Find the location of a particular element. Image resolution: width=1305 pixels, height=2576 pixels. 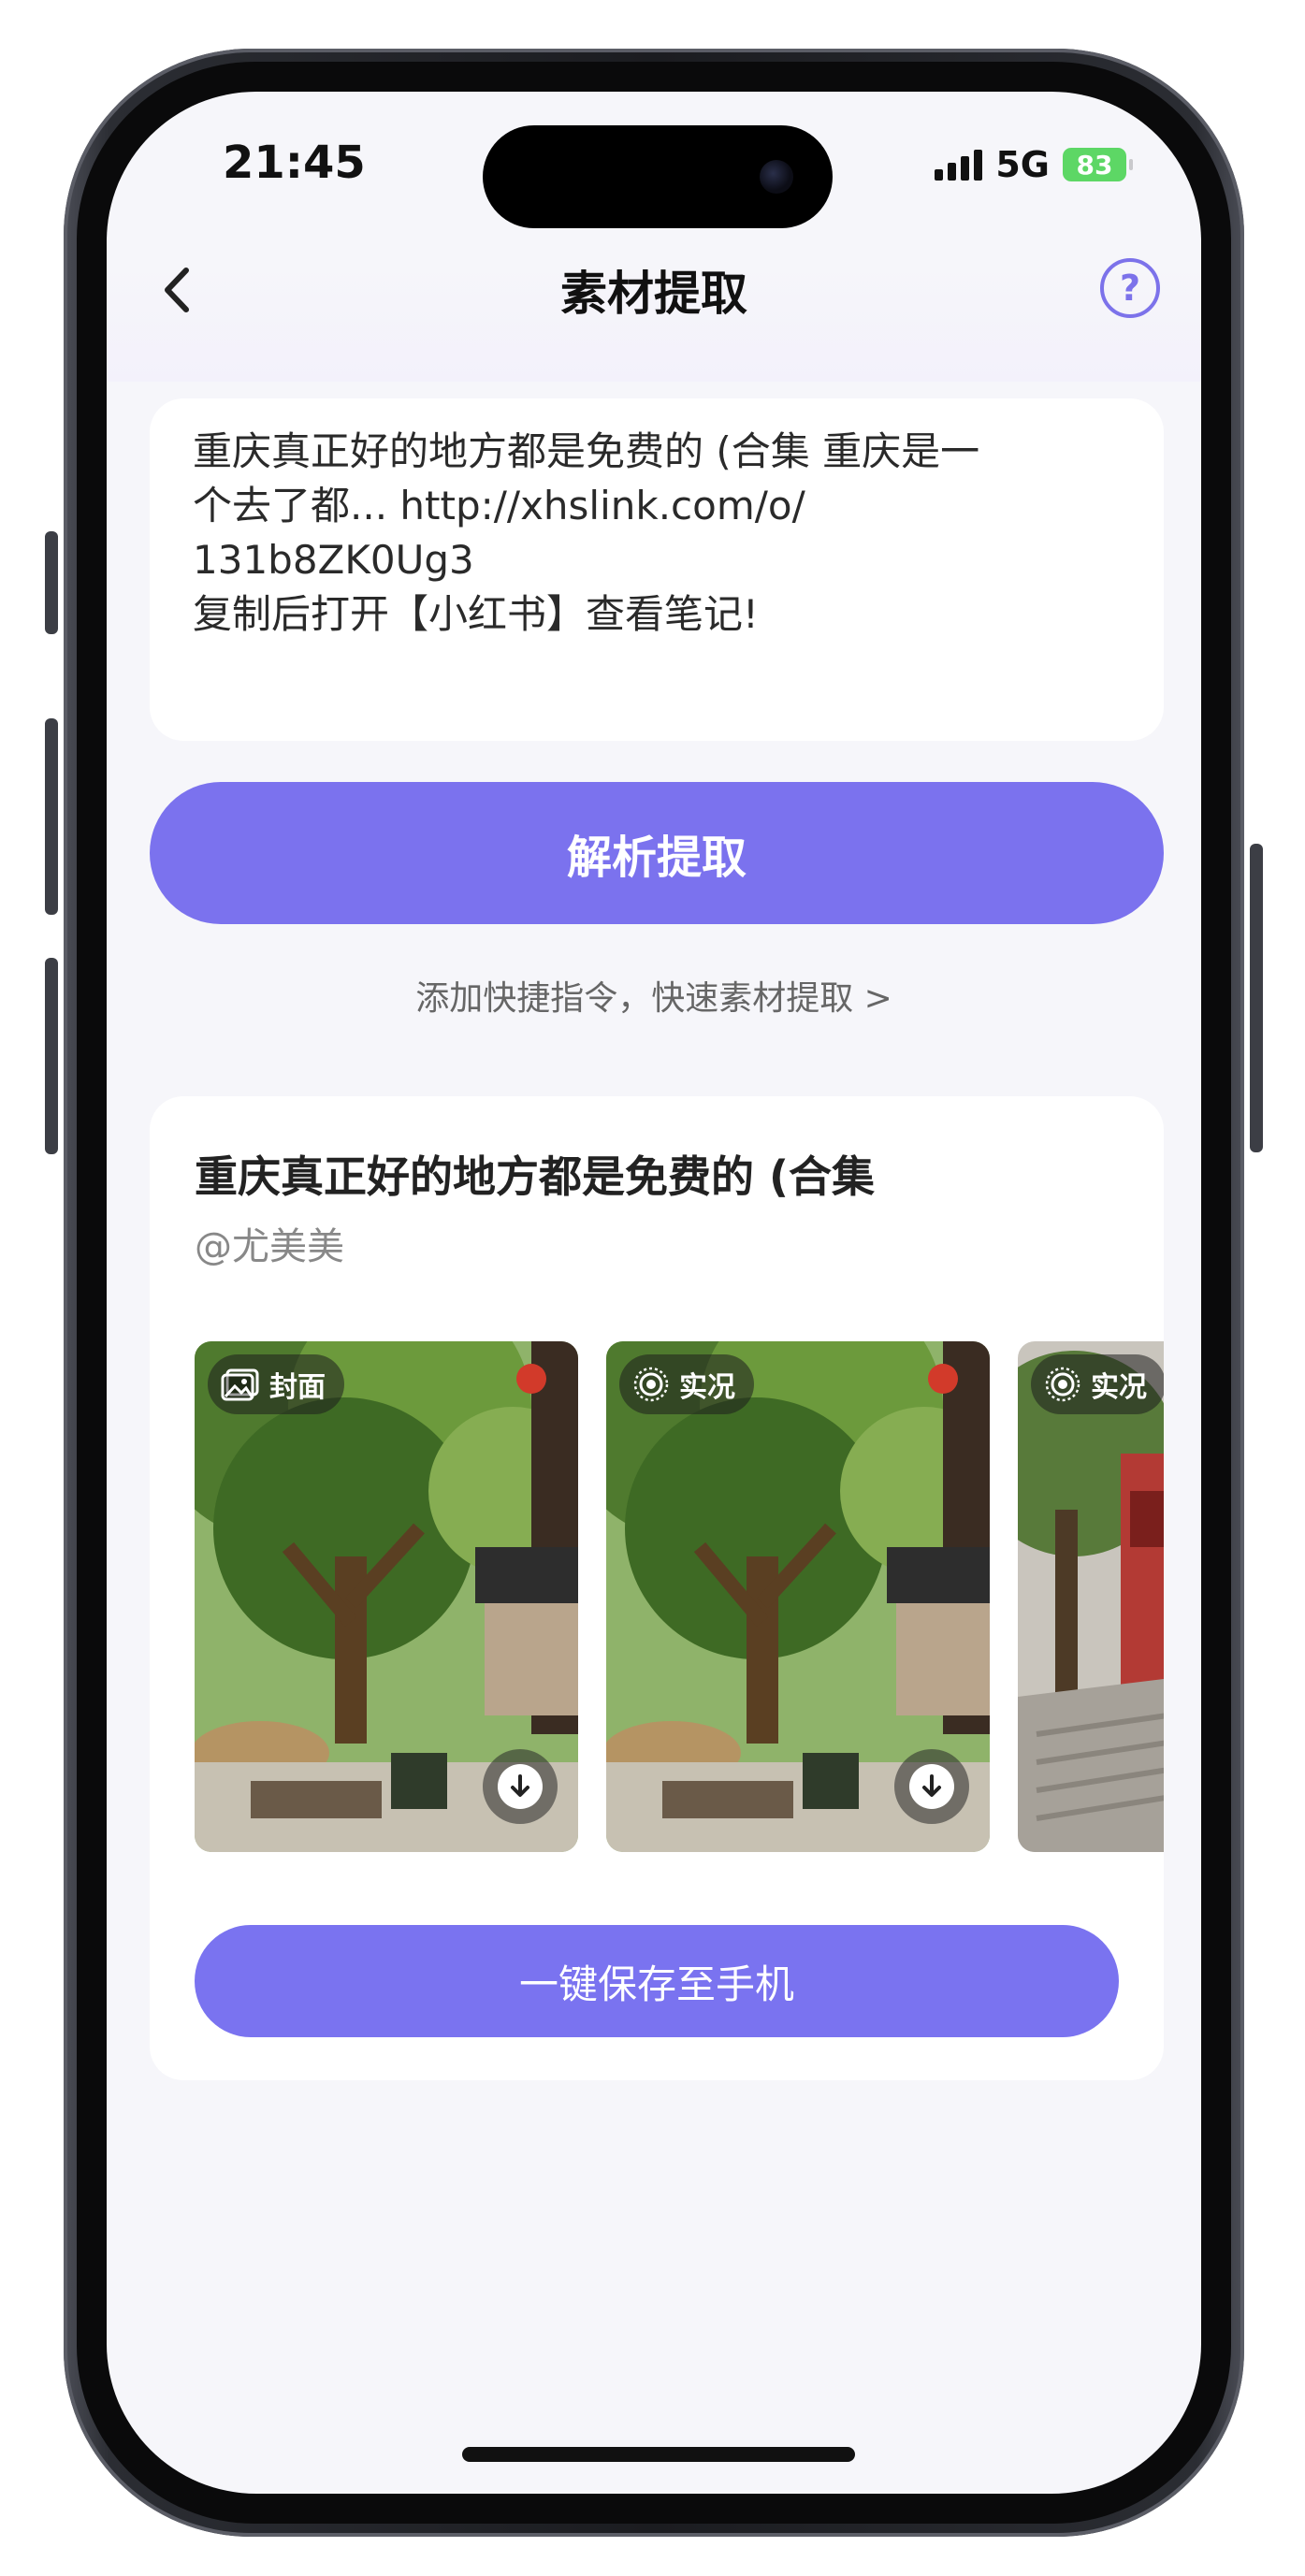

help-icon: ? is located at coordinates (1130, 288).